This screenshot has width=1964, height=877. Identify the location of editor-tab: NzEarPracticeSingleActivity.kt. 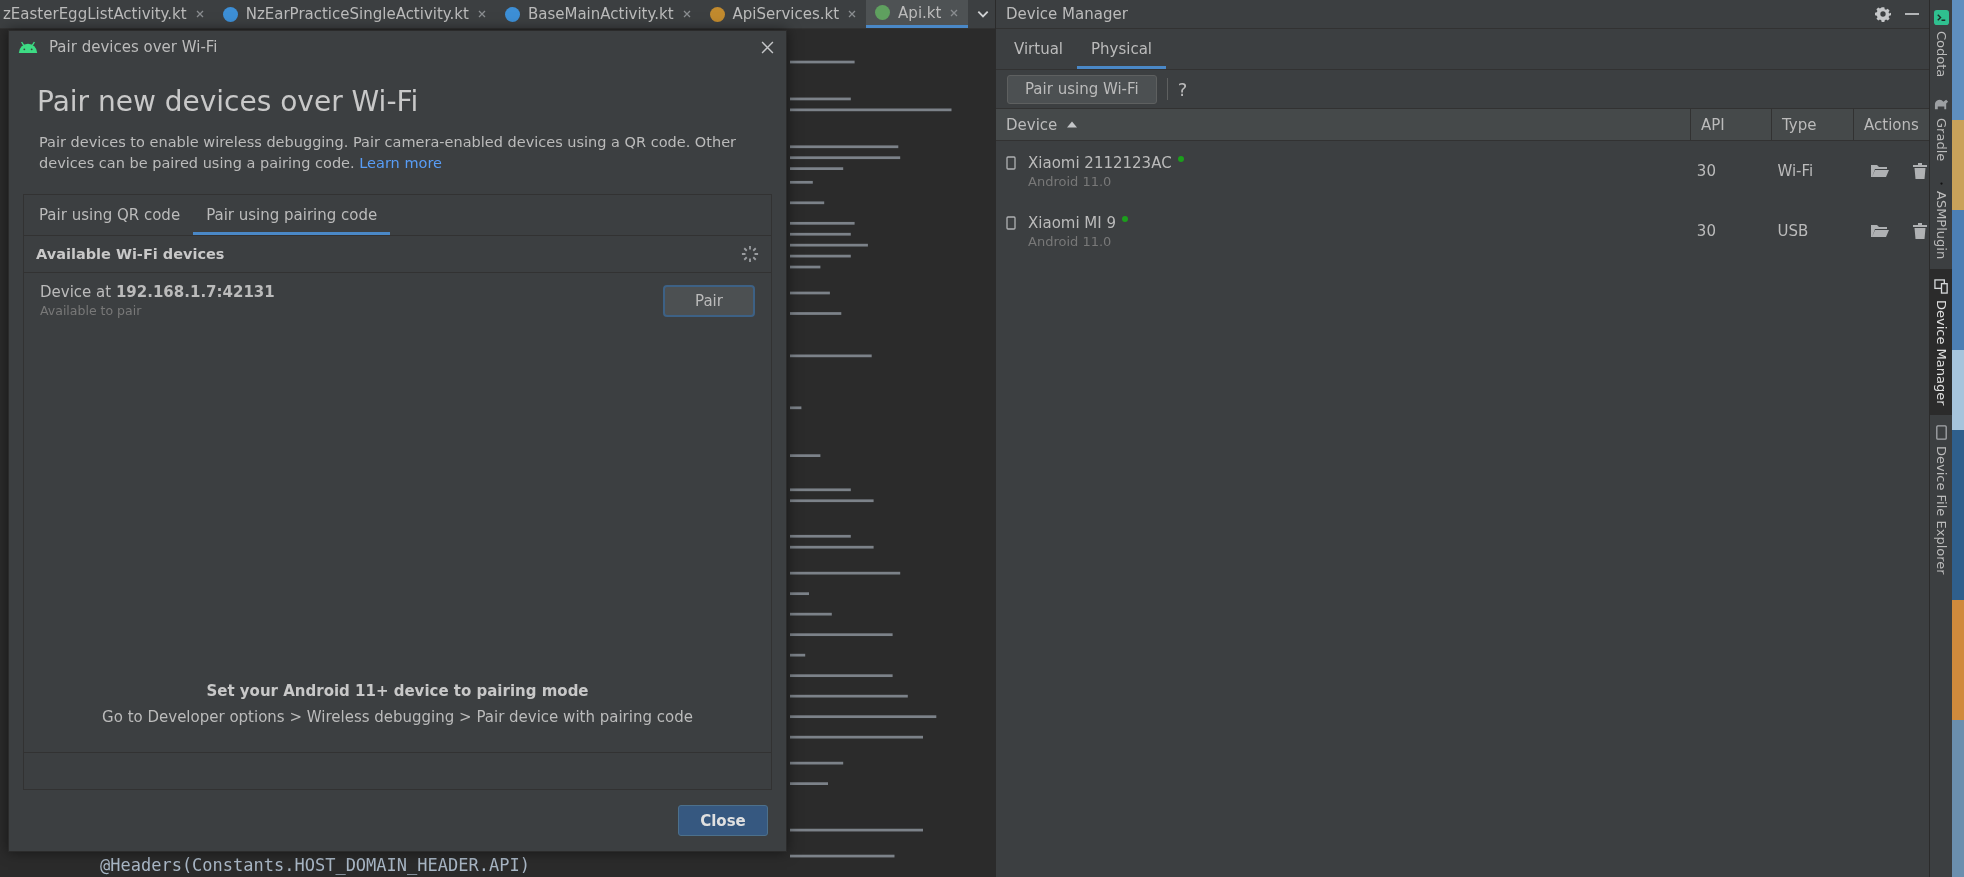
(354, 14).